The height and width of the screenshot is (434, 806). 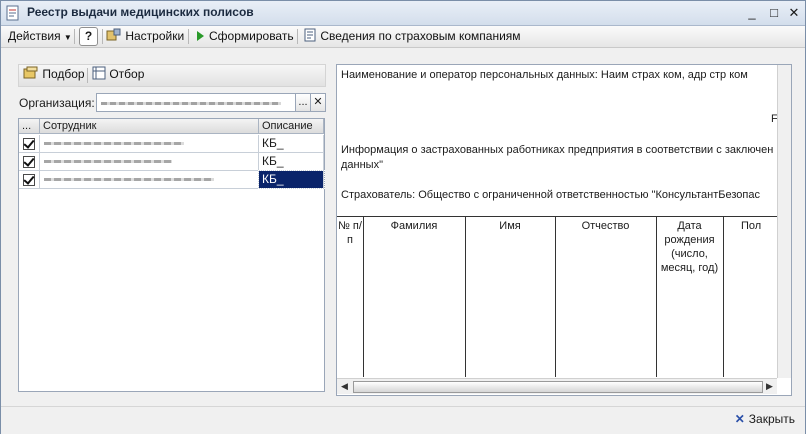 What do you see at coordinates (510, 226) in the screenshot?
I see `report-col-name: Имя` at bounding box center [510, 226].